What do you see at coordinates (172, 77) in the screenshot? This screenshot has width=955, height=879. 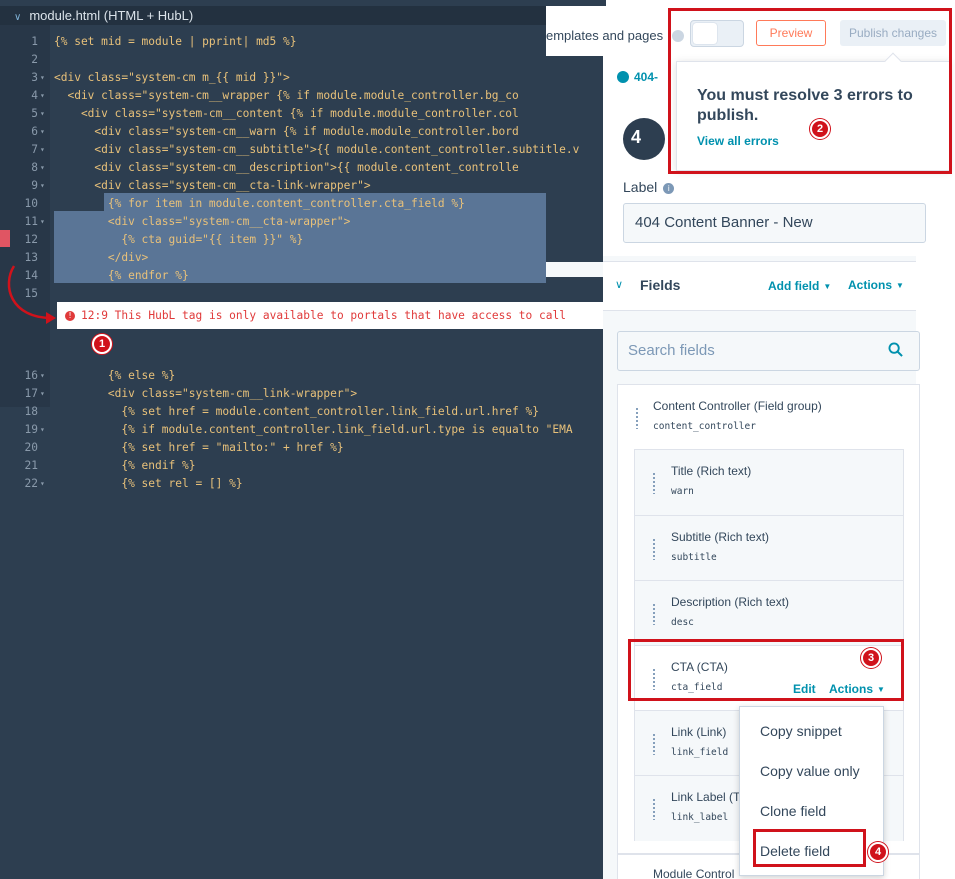 I see `code-text: <div class="system-cm m_{{ mid }}">` at bounding box center [172, 77].